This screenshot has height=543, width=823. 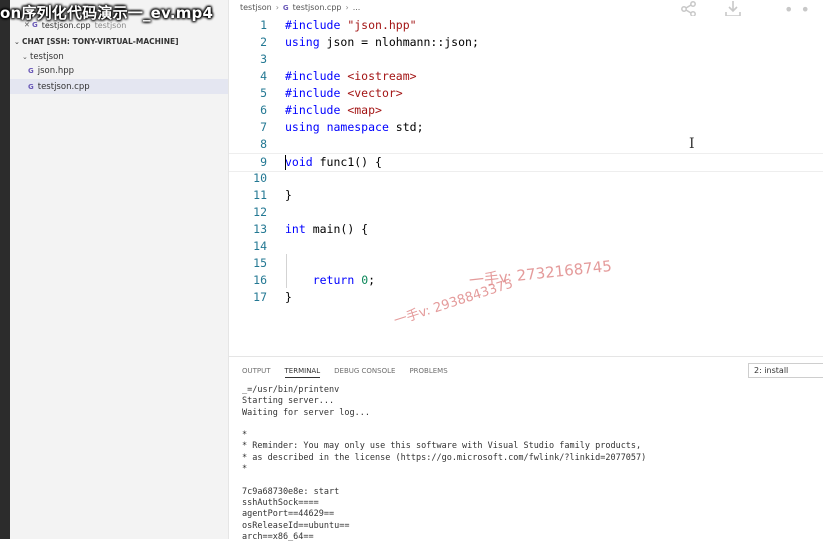 I want to click on code-text: #include "json.hpp", so click(x=351, y=25).